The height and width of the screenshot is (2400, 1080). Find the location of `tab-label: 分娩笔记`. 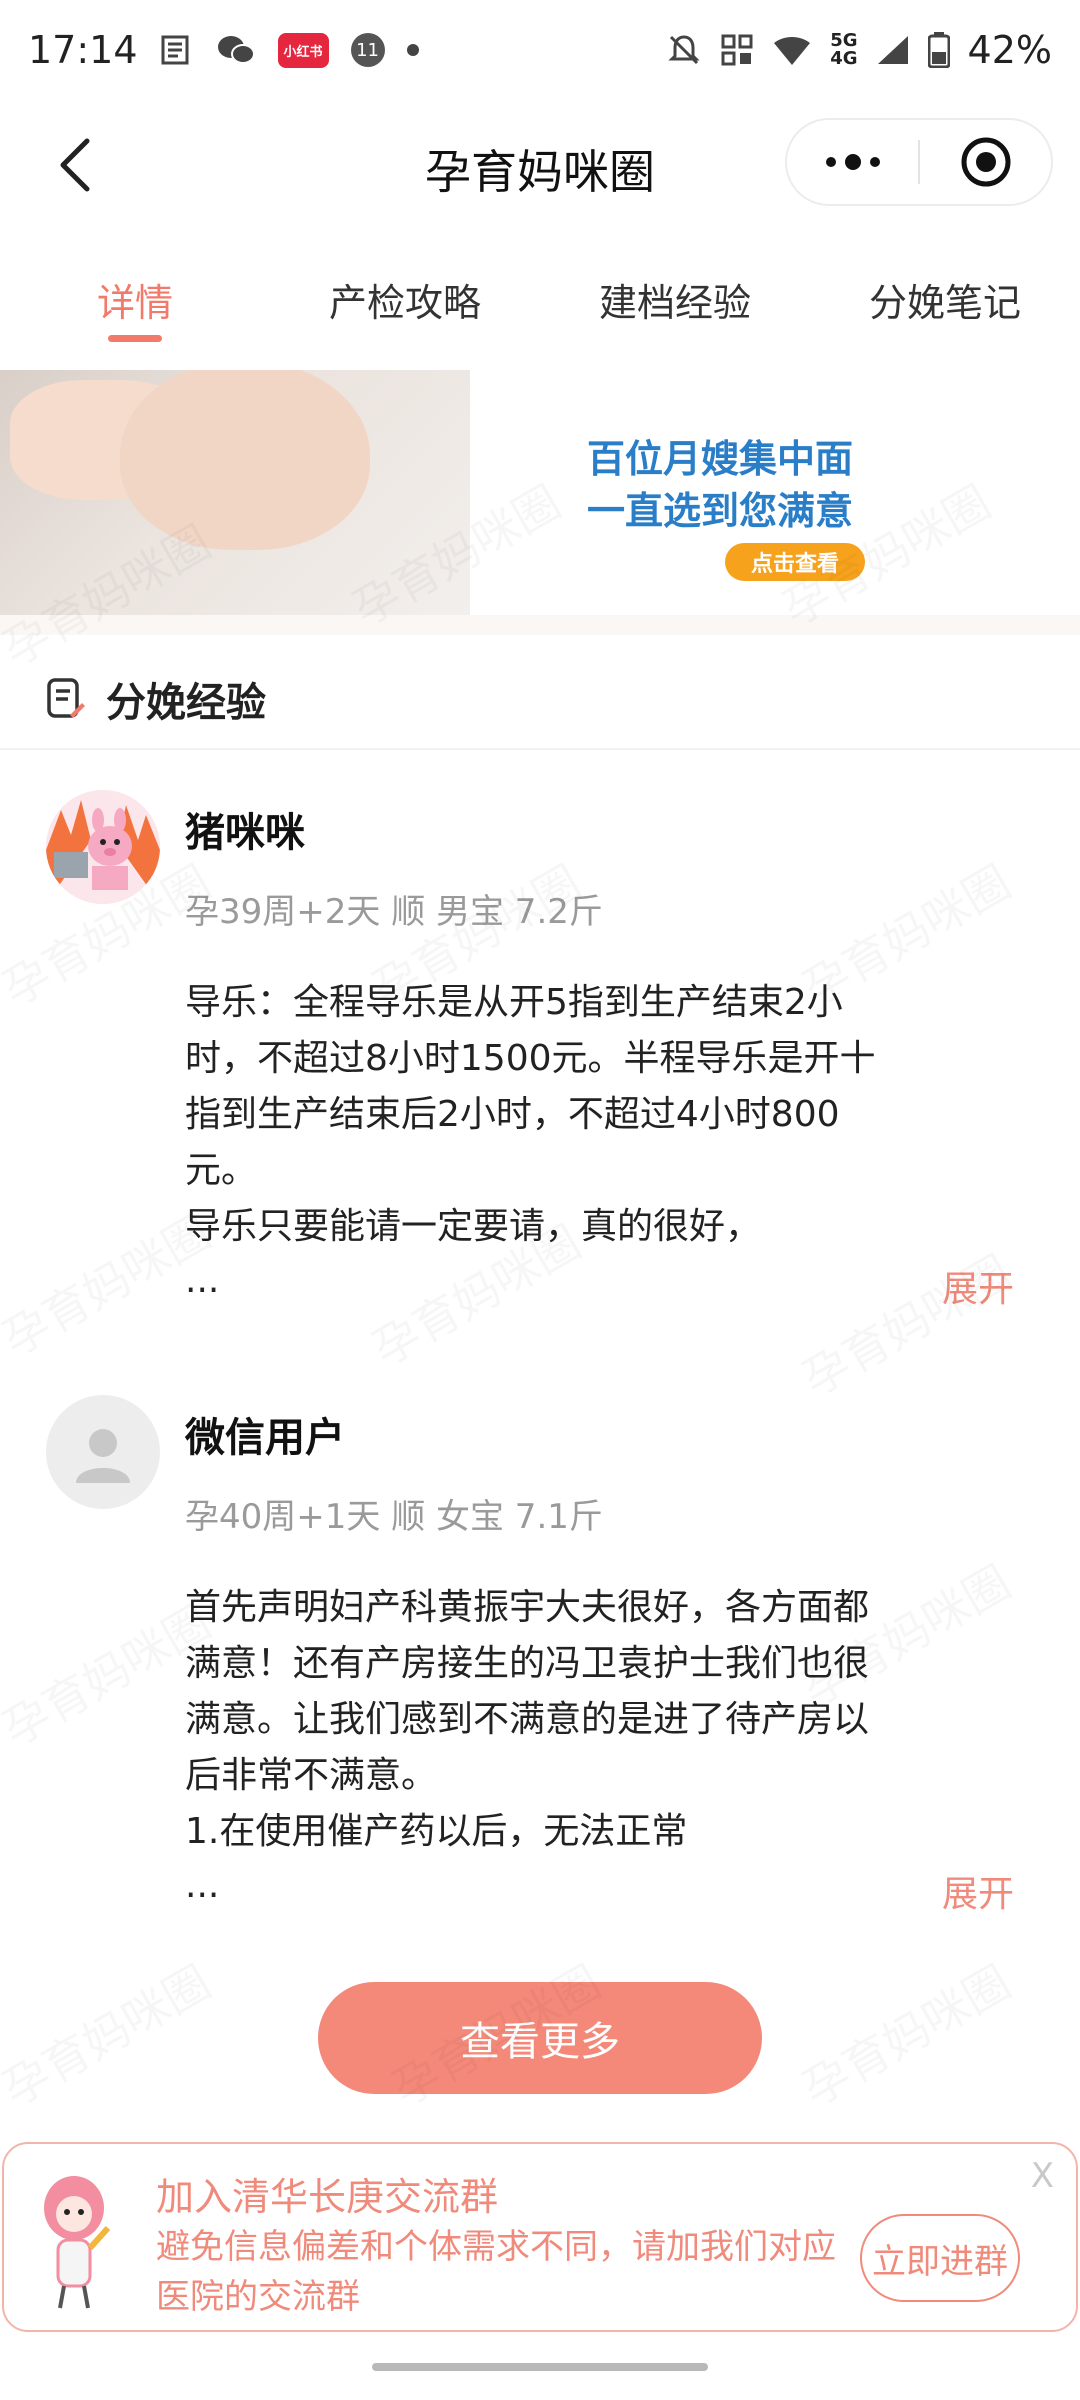

tab-label: 分娩笔记 is located at coordinates (944, 303).